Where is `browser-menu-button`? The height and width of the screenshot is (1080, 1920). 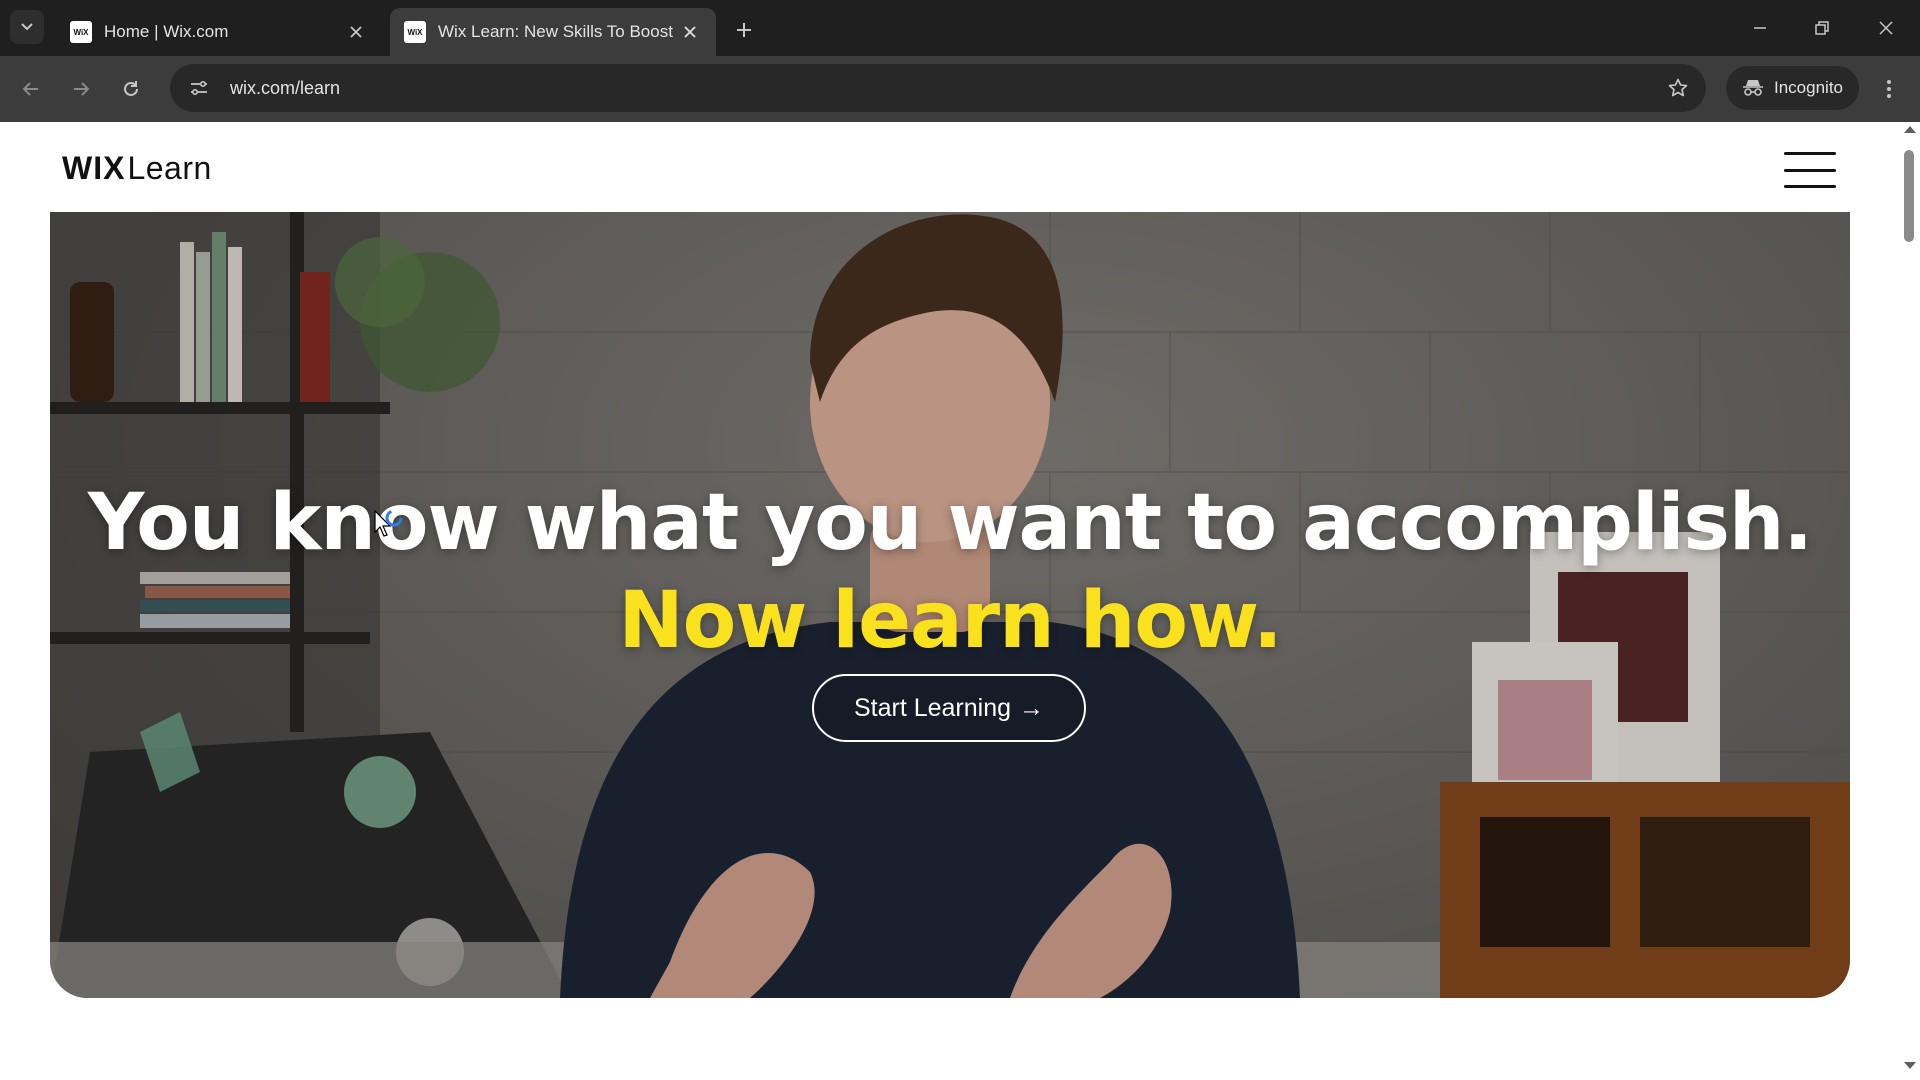 browser-menu-button is located at coordinates (1889, 89).